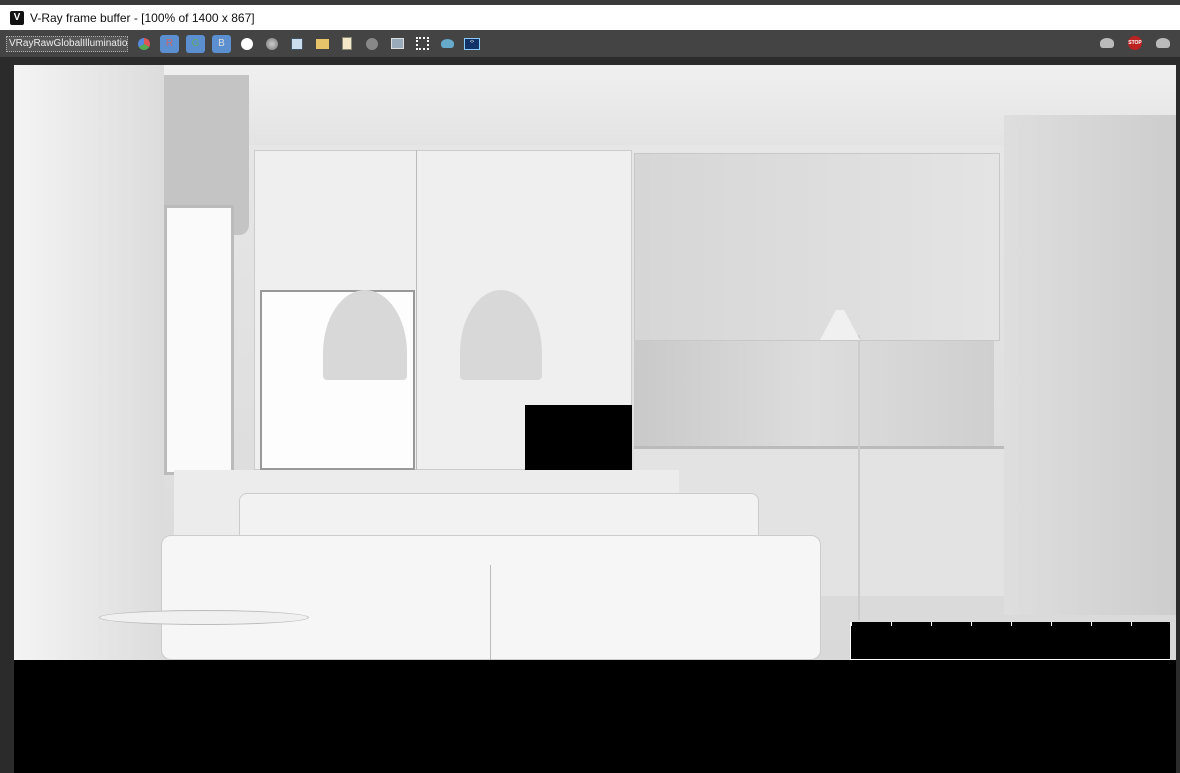 This screenshot has width=1180, height=773. What do you see at coordinates (247, 44) in the screenshot?
I see `white-circle-icon` at bounding box center [247, 44].